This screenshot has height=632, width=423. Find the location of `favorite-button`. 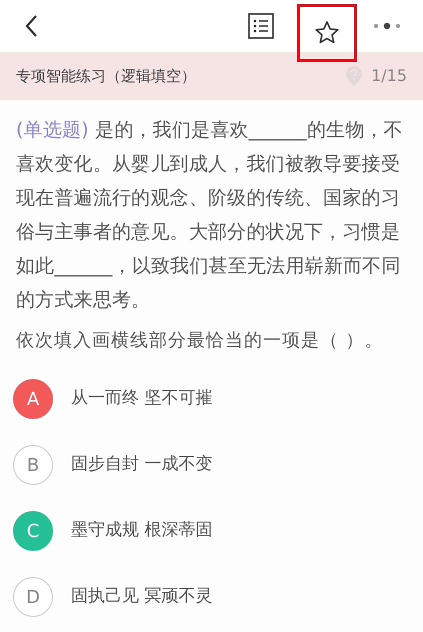

favorite-button is located at coordinates (327, 33).